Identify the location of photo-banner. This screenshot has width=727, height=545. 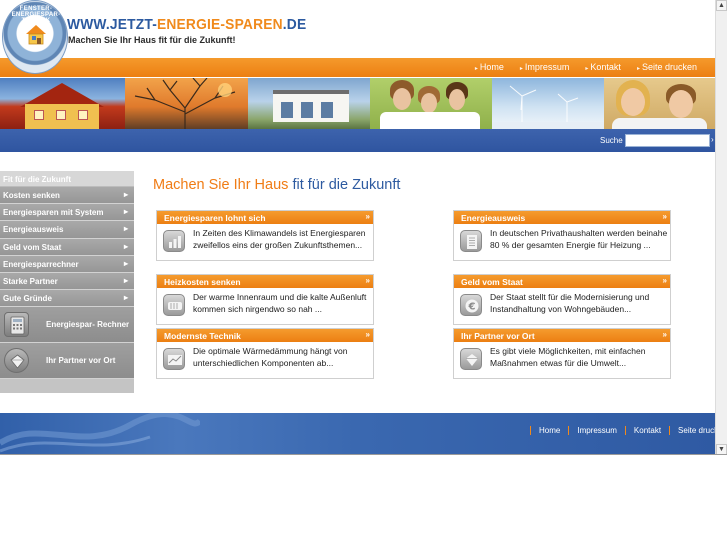
(357, 103).